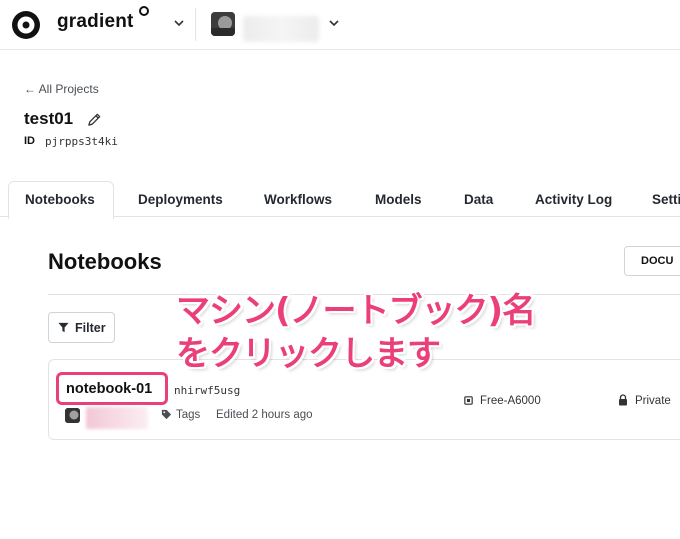 The width and height of the screenshot is (680, 539). What do you see at coordinates (63, 327) in the screenshot?
I see `filter-icon` at bounding box center [63, 327].